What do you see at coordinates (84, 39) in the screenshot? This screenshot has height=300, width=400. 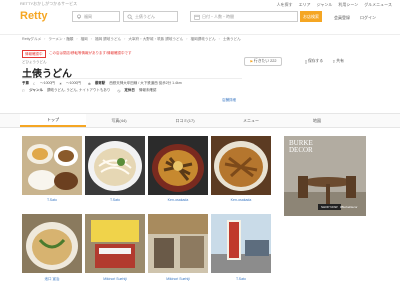 I see `breadcrumb-item: 福岡` at bounding box center [84, 39].